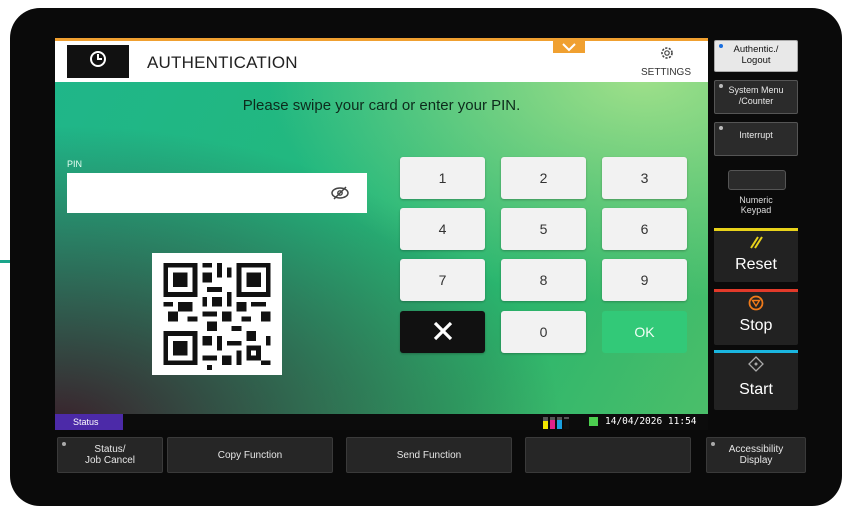 The height and width of the screenshot is (514, 845). I want to click on clock-icon, so click(98, 61).